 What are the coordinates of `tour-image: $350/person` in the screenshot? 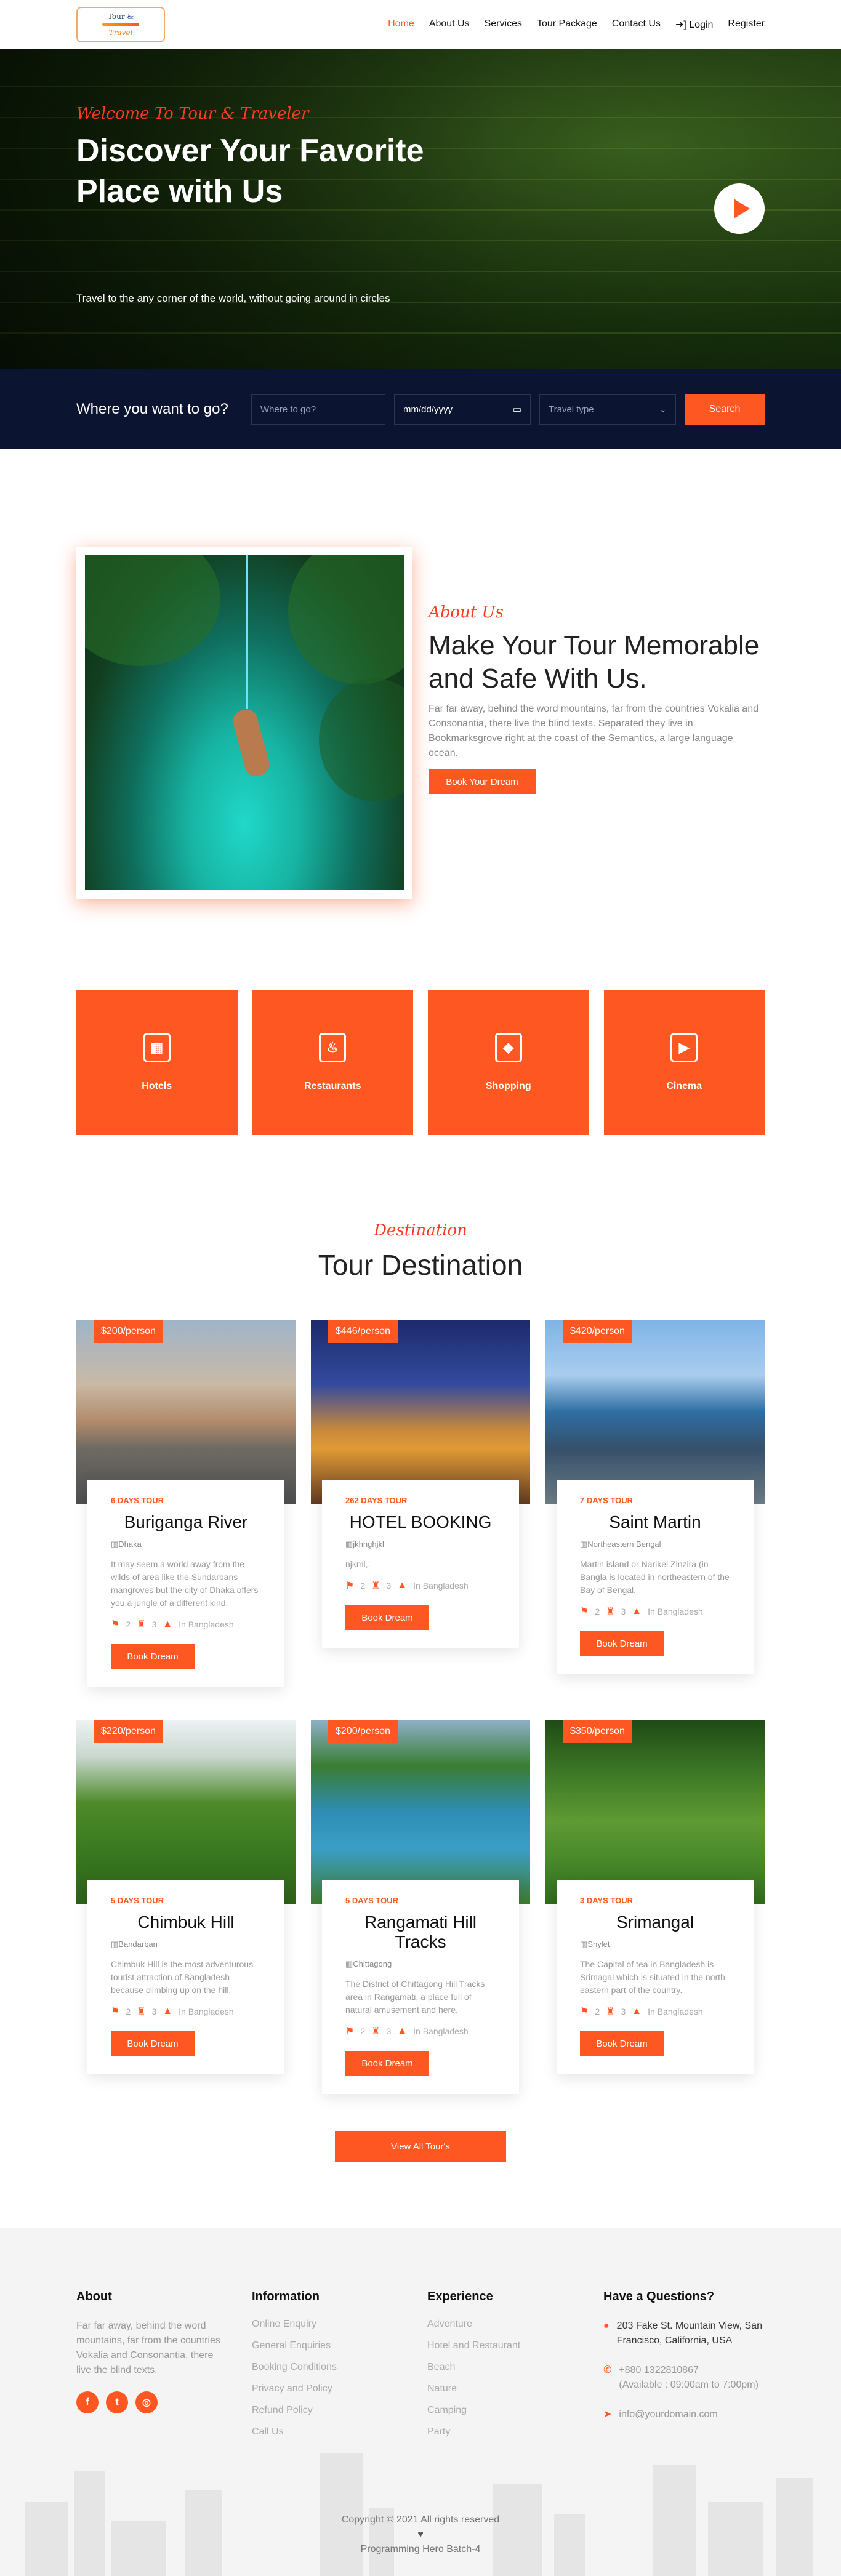 It's located at (655, 1812).